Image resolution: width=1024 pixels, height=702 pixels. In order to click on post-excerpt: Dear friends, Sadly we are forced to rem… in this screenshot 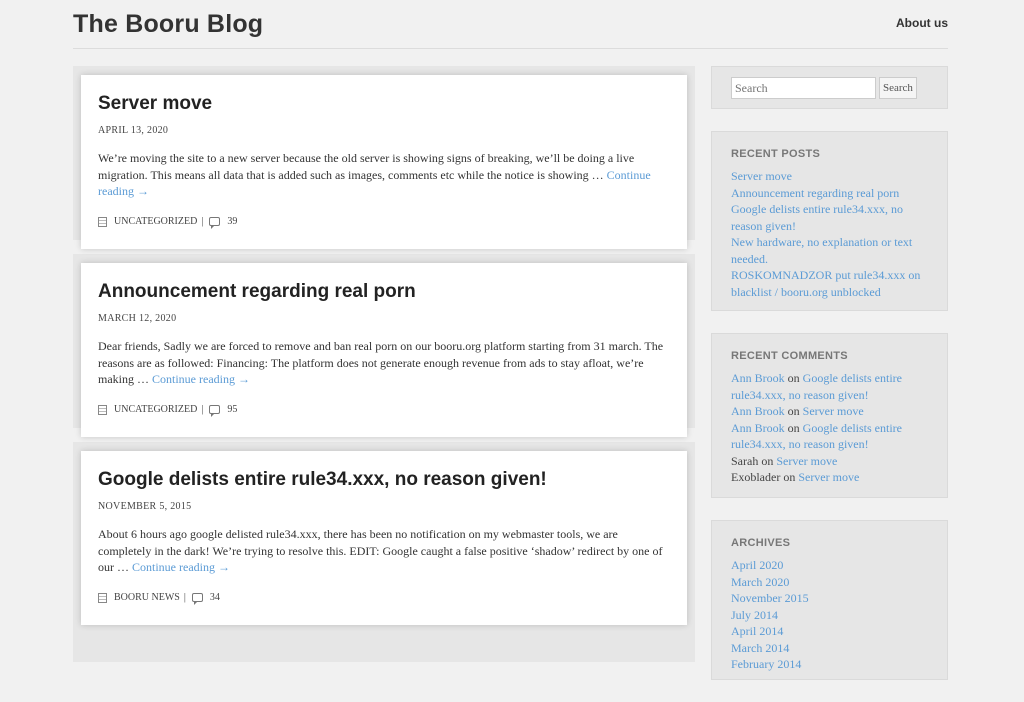, I will do `click(384, 363)`.